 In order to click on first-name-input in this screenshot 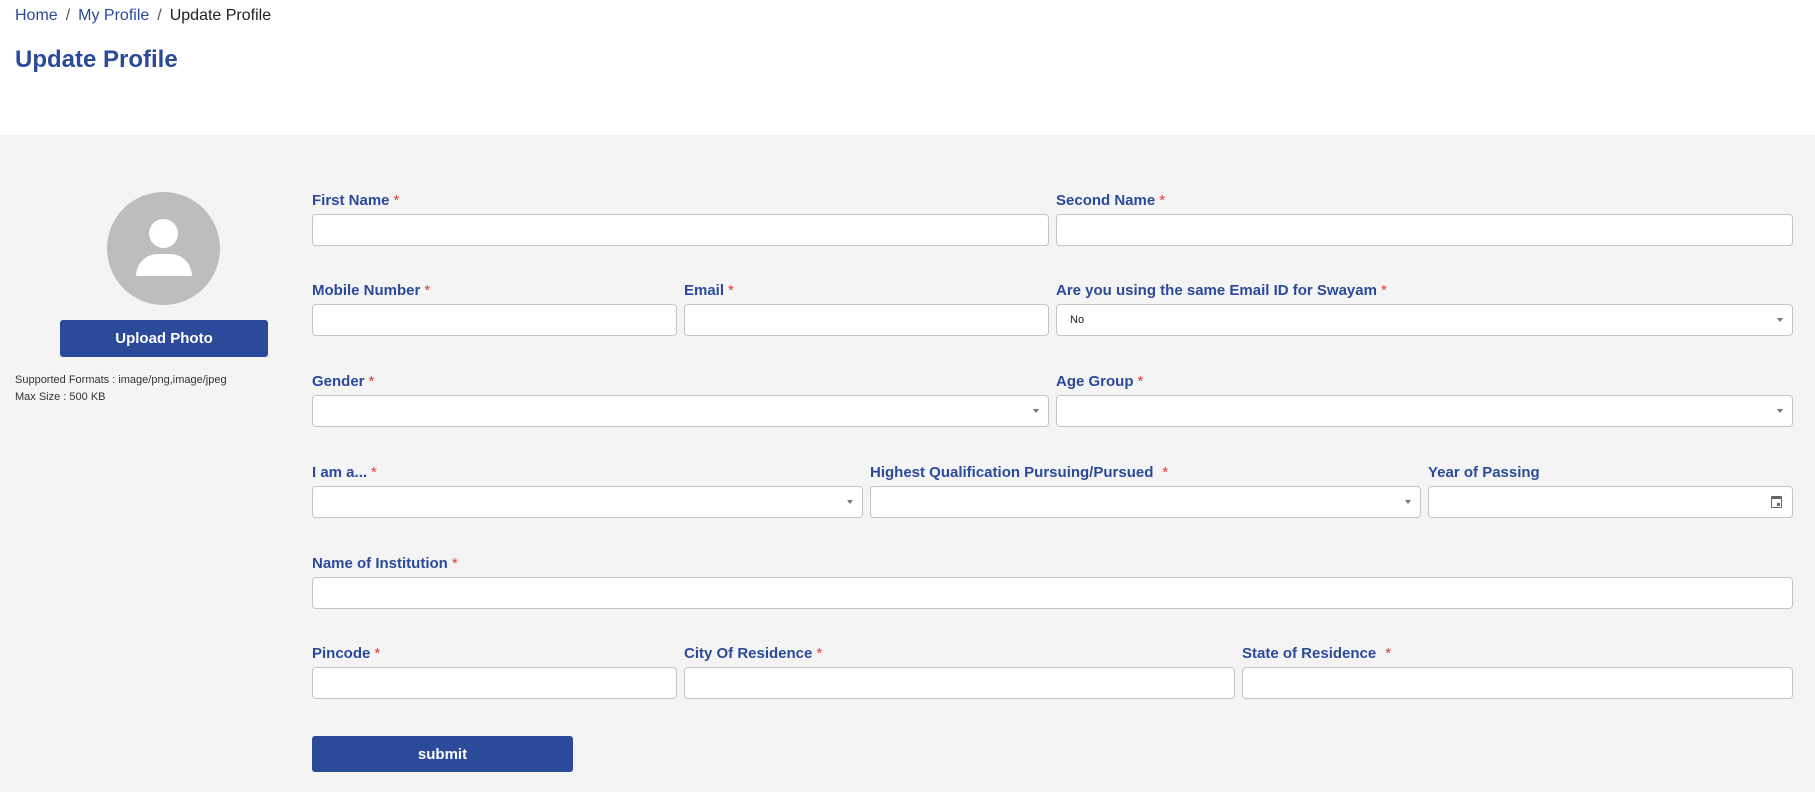, I will do `click(680, 230)`.